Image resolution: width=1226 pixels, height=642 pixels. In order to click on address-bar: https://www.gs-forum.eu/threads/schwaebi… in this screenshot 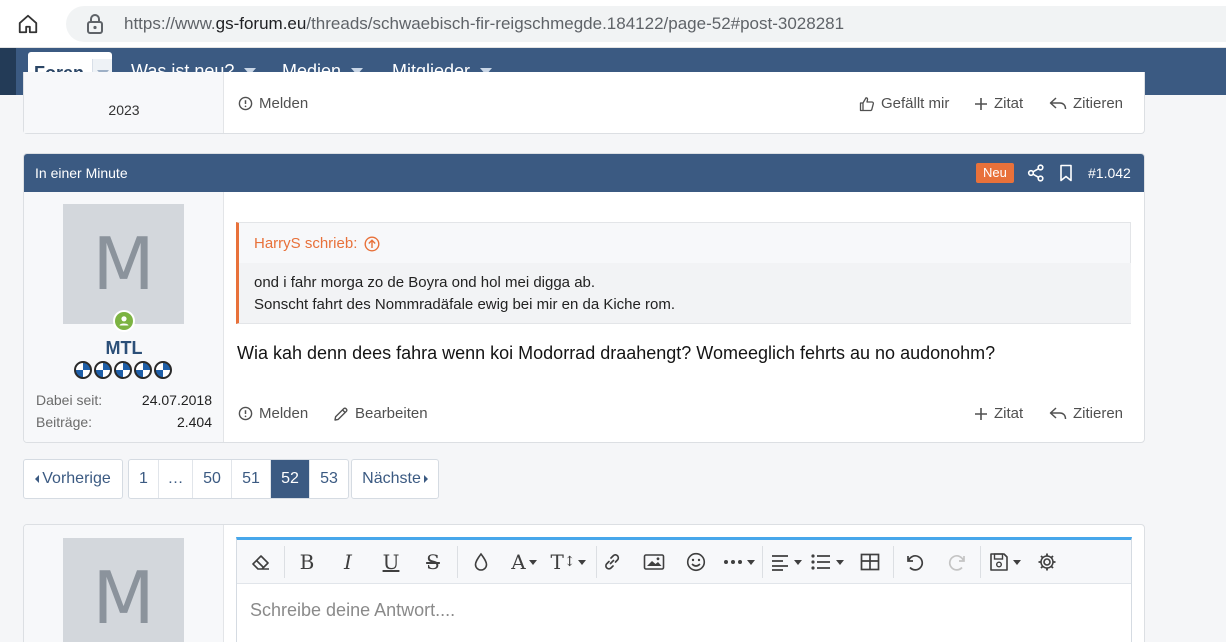, I will do `click(646, 24)`.